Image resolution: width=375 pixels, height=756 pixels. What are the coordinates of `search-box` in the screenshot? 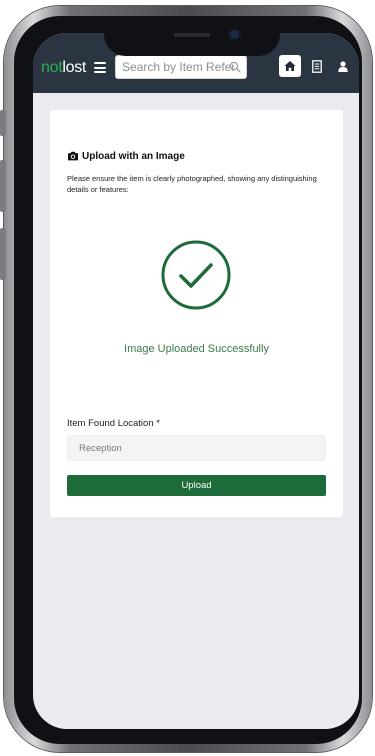 It's located at (181, 67).